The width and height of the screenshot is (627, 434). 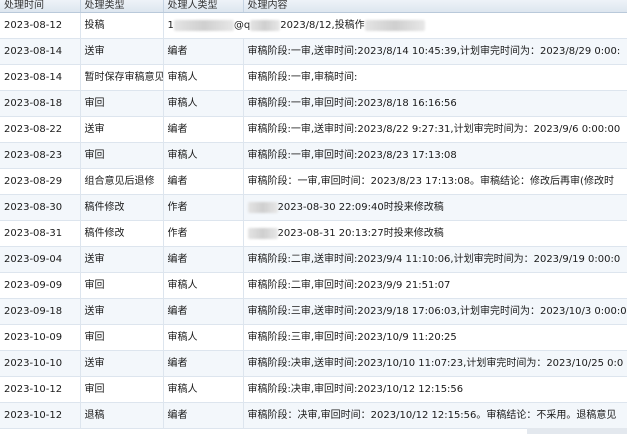 What do you see at coordinates (242, 25) in the screenshot?
I see `content-at: @q` at bounding box center [242, 25].